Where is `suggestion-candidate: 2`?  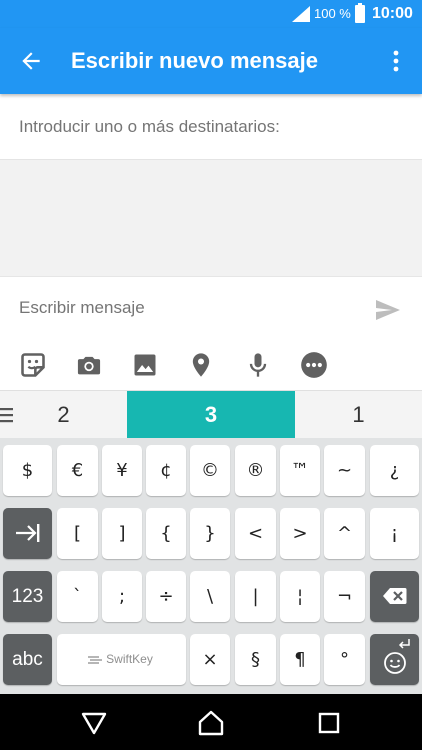
suggestion-candidate: 2 is located at coordinates (63, 415).